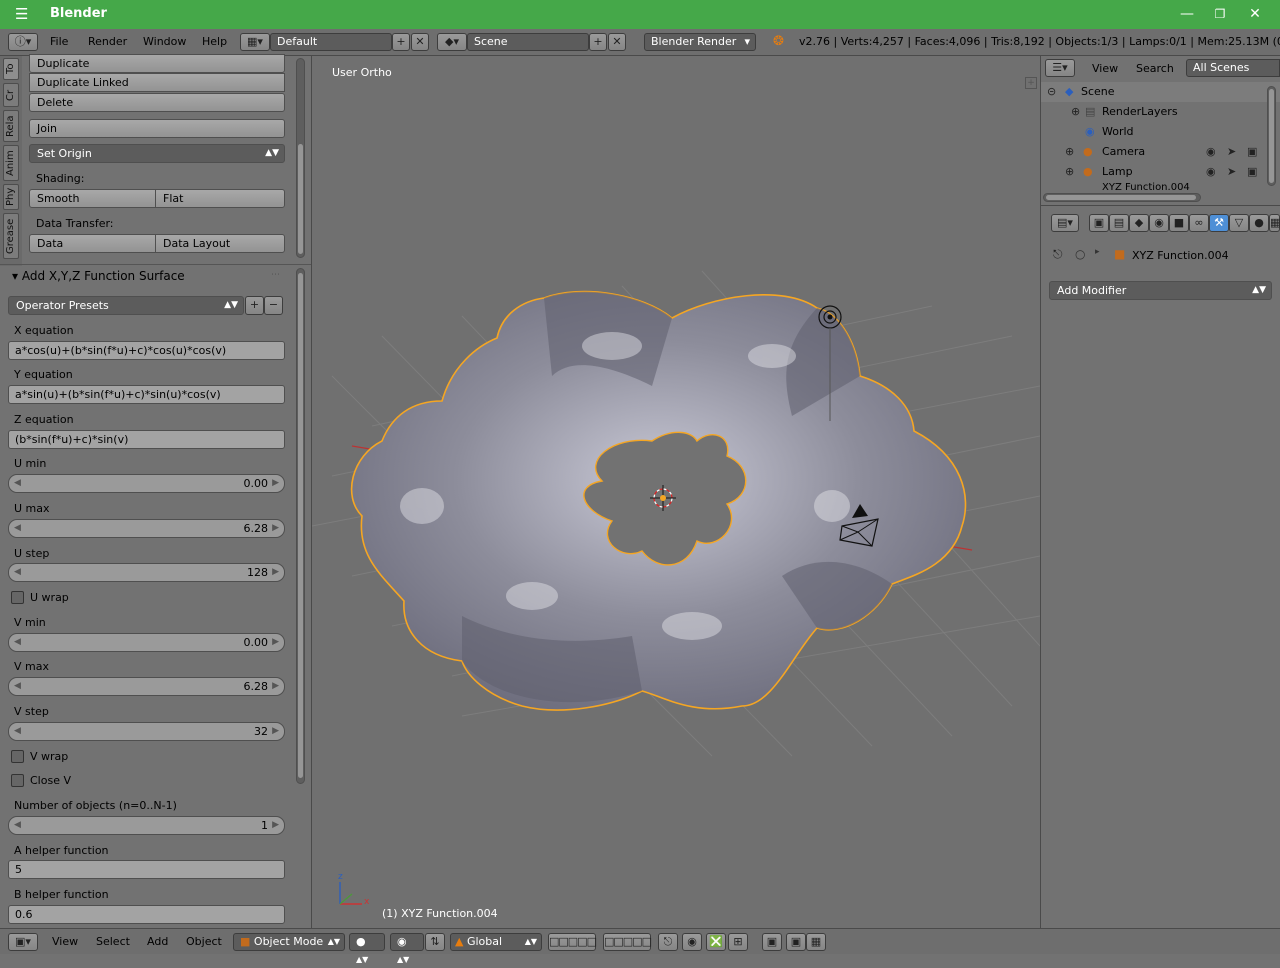  What do you see at coordinates (146, 572) in the screenshot?
I see `u-step-field: ◀ 128 ▶` at bounding box center [146, 572].